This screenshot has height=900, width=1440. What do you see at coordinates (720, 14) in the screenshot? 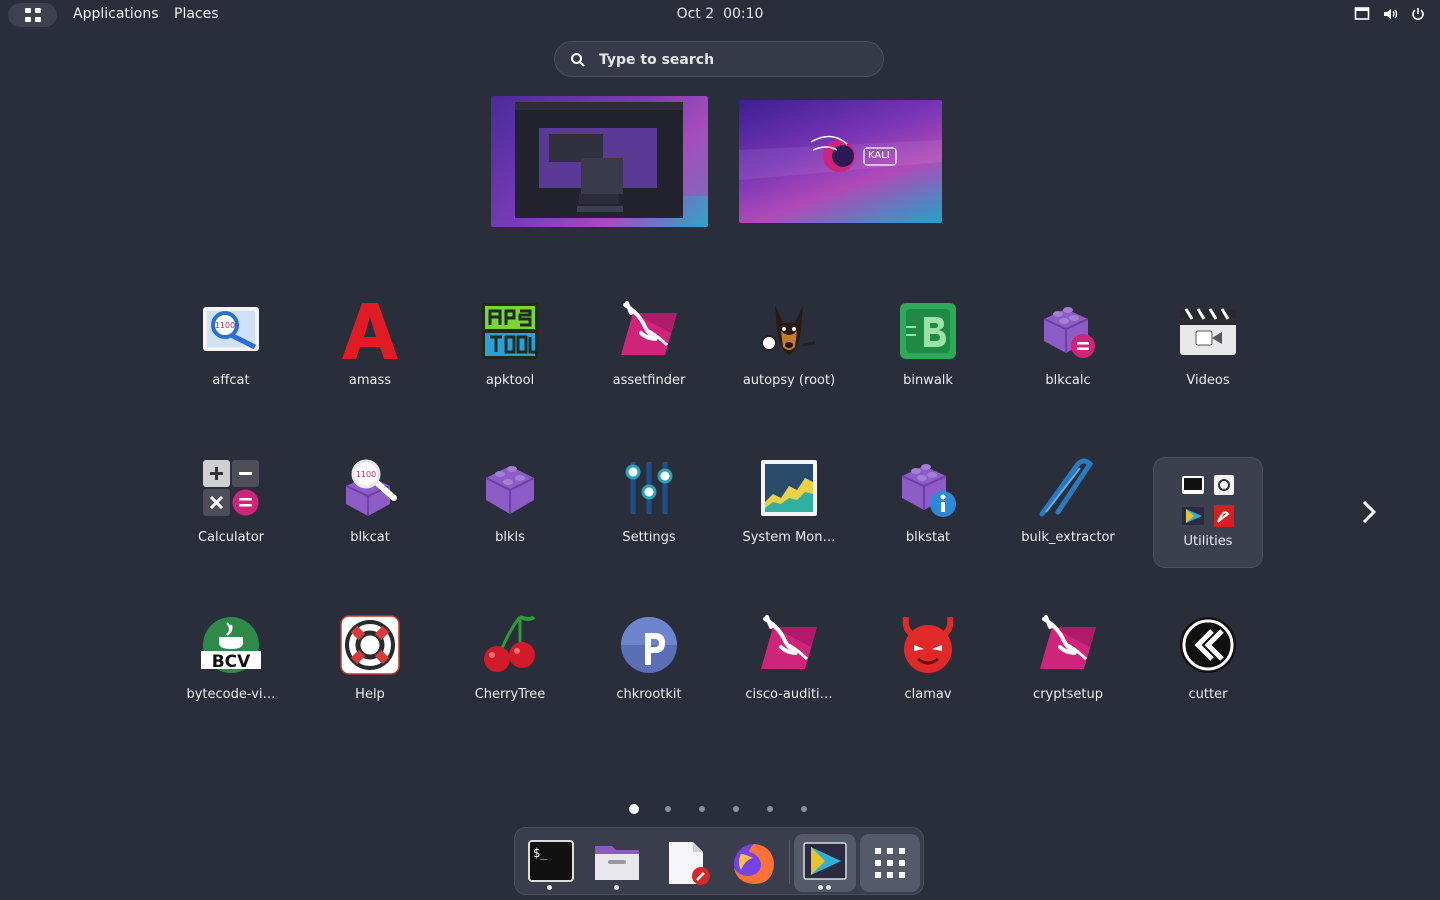
I see `clock: Oct 2 00:10` at bounding box center [720, 14].